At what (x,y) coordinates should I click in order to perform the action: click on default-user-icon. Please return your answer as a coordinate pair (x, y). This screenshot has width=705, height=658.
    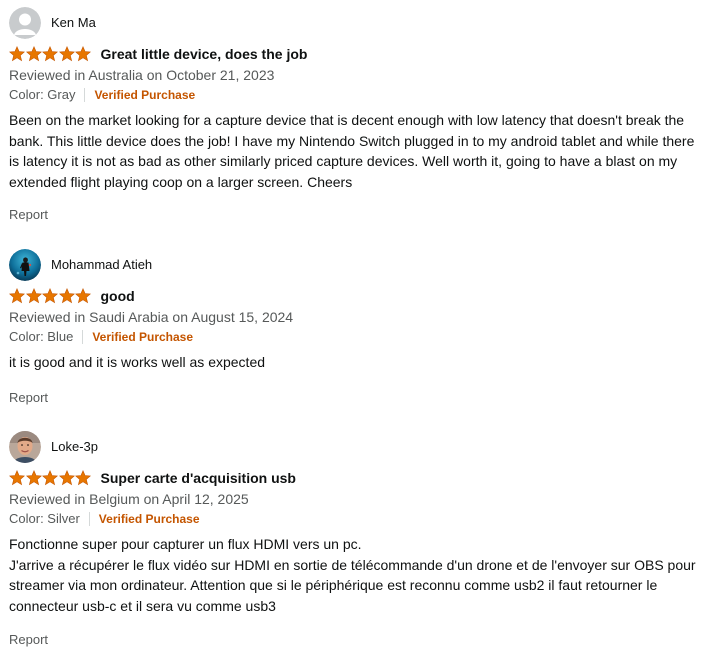
    Looking at the image, I should click on (25, 23).